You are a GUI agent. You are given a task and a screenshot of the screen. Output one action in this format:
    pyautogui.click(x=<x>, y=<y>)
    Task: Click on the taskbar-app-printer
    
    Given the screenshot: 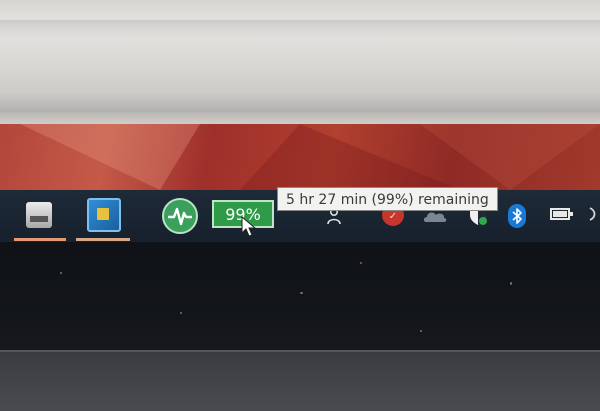 What is the action you would take?
    pyautogui.click(x=40, y=219)
    